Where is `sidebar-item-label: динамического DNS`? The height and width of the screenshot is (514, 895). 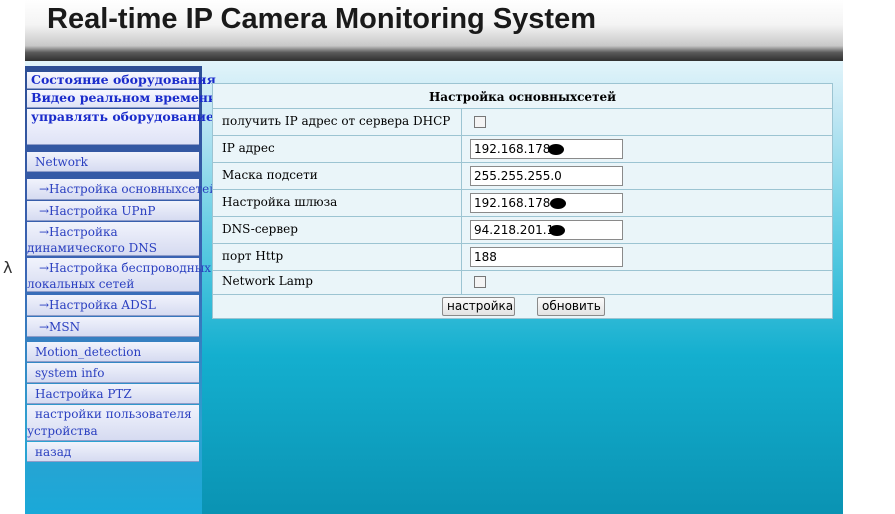 sidebar-item-label: динамического DNS is located at coordinates (92, 248).